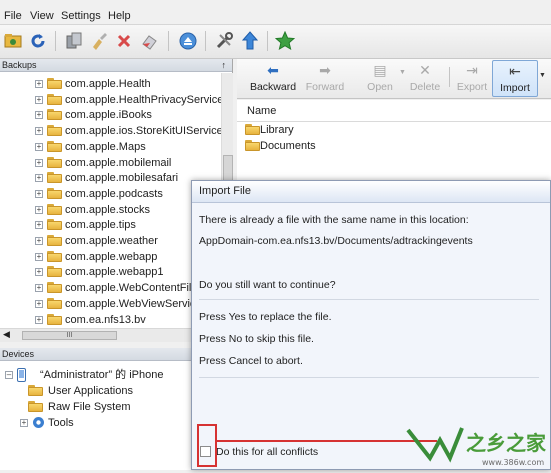 The height and width of the screenshot is (473, 551). I want to click on menu-file: File, so click(13, 16).